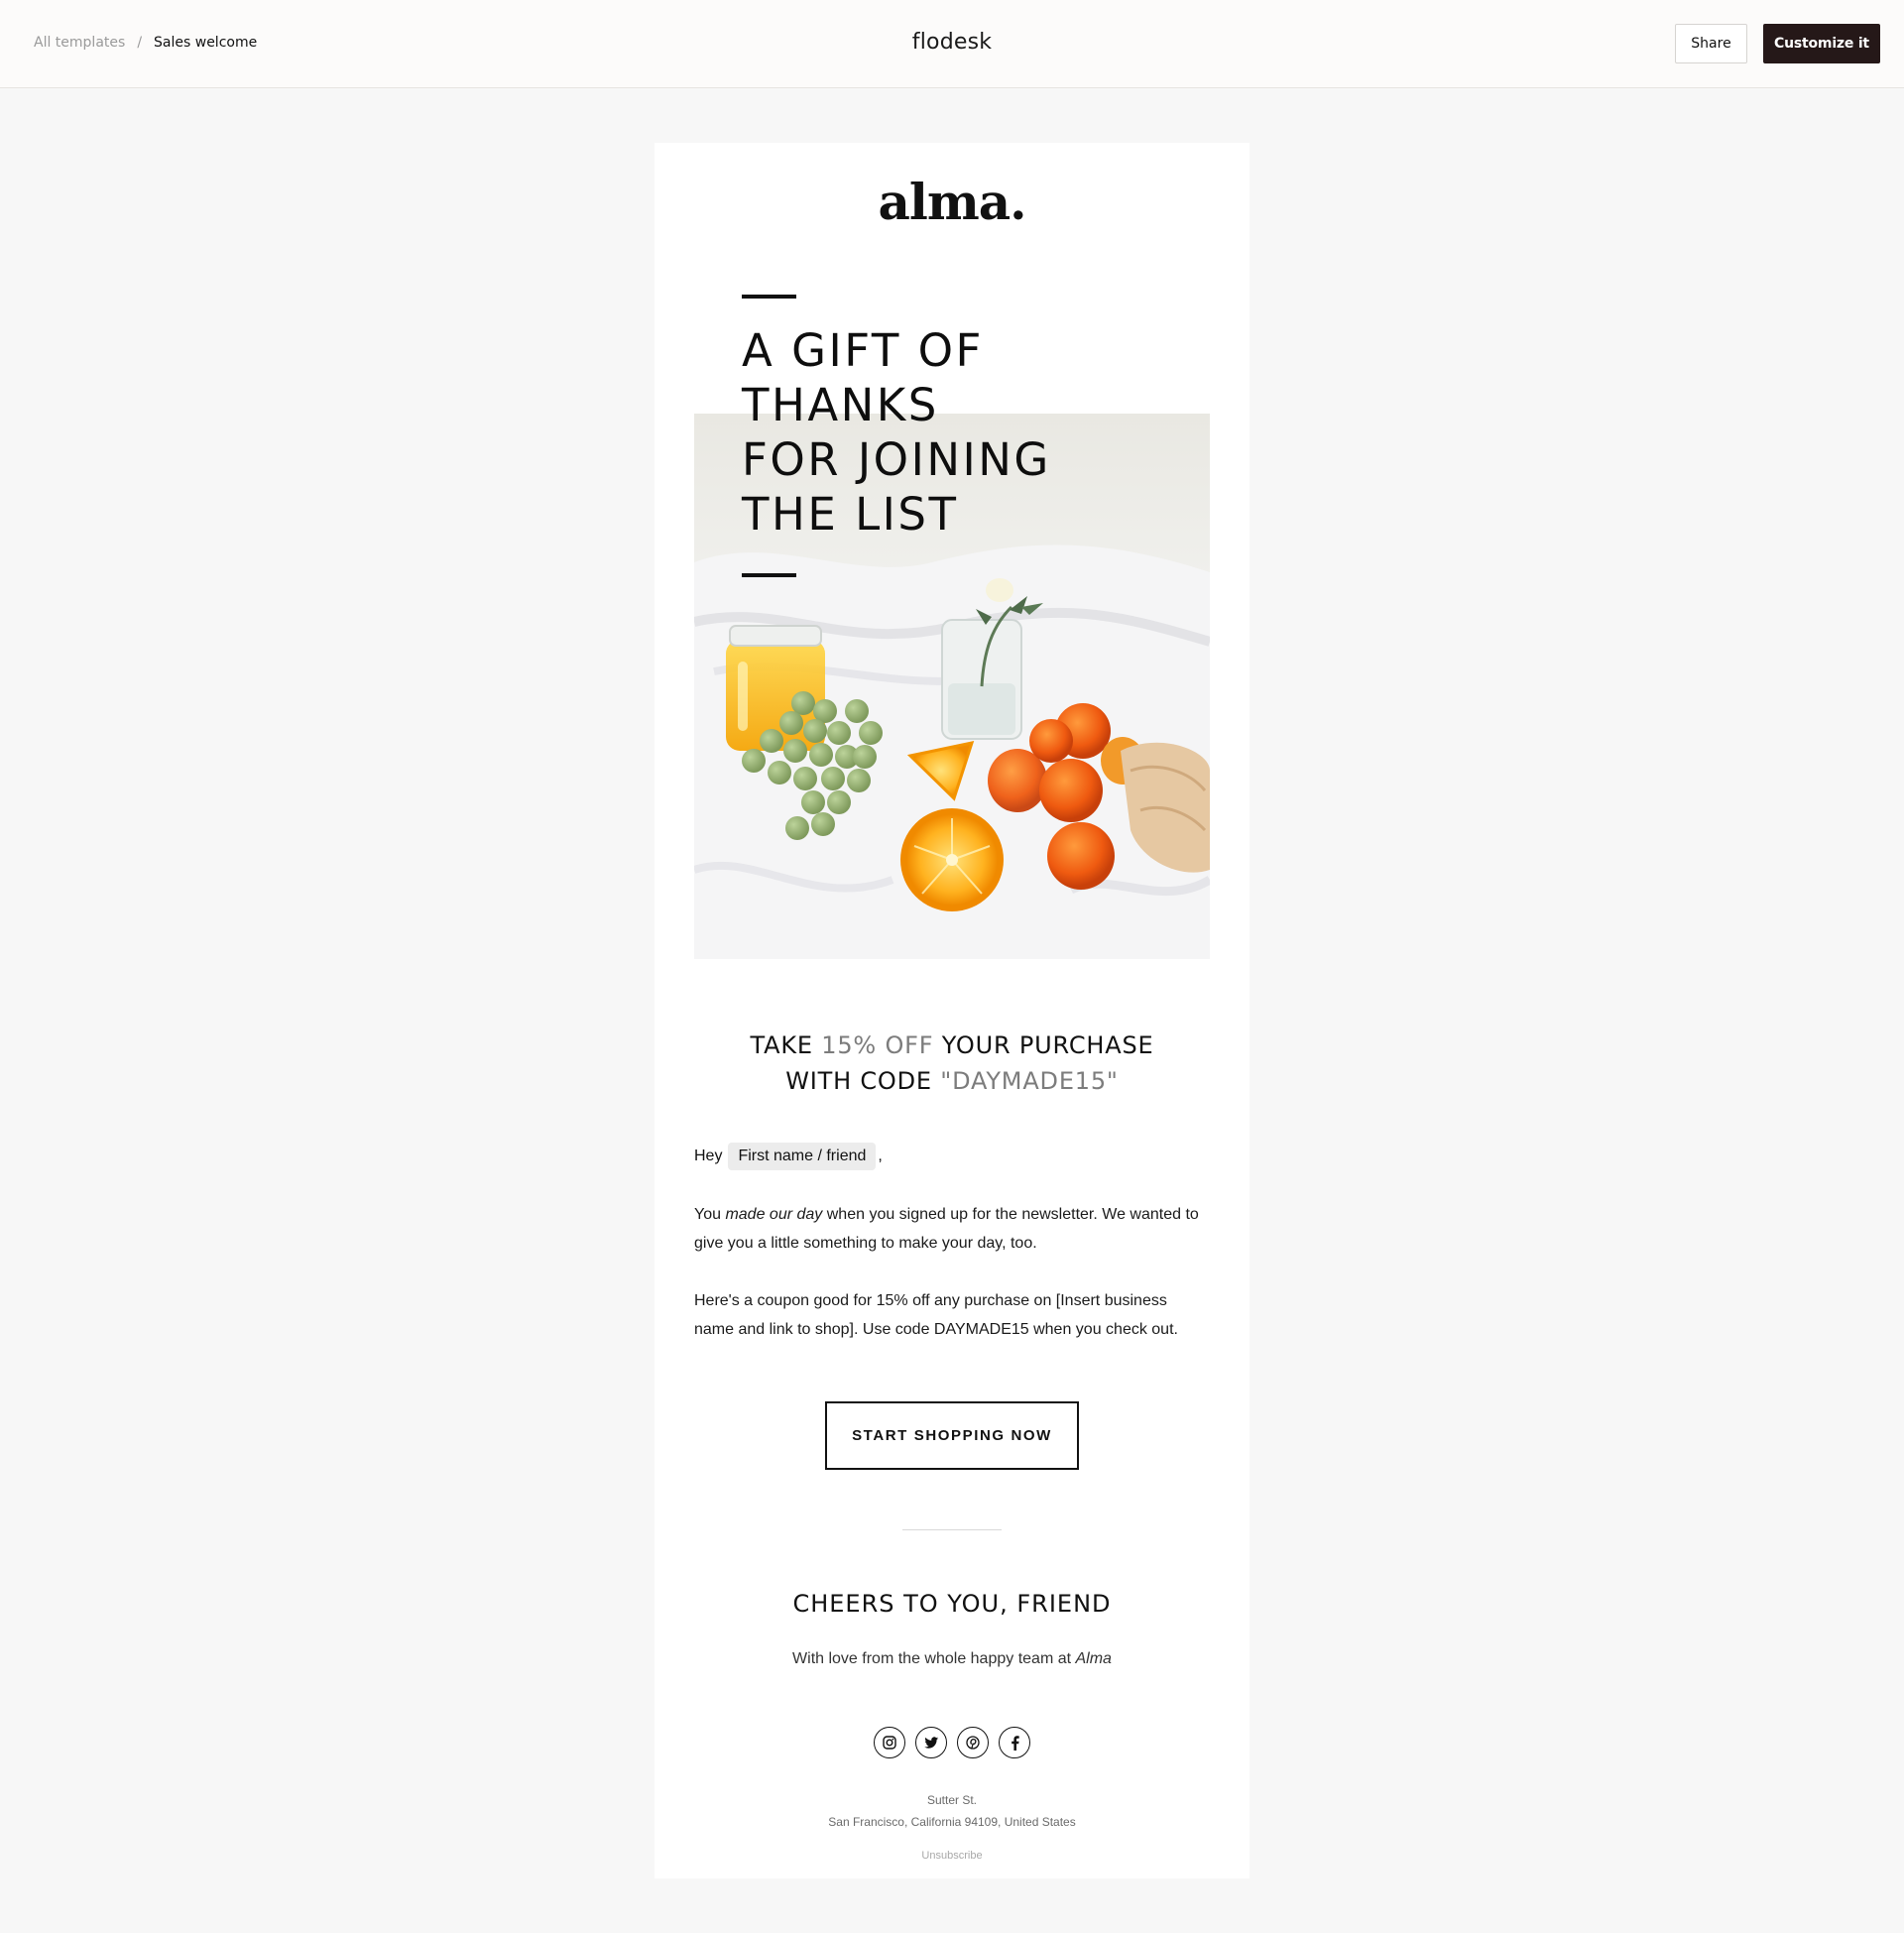  I want to click on offer-text: TAKE, so click(786, 1045).